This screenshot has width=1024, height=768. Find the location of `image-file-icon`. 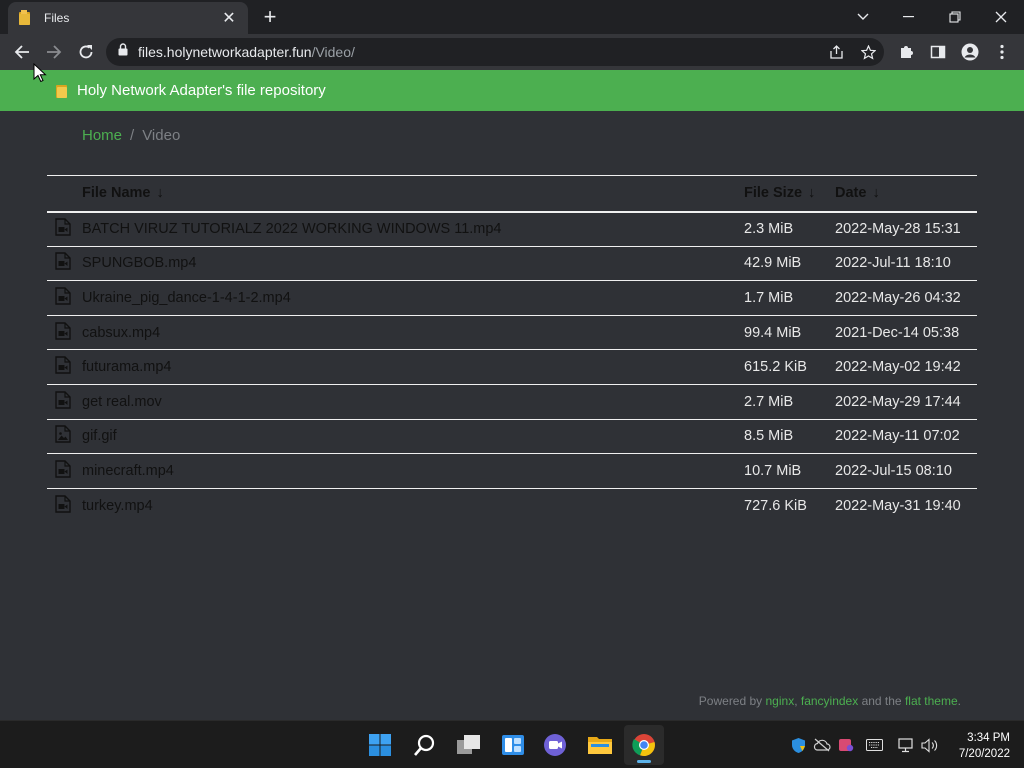

image-file-icon is located at coordinates (68, 436).